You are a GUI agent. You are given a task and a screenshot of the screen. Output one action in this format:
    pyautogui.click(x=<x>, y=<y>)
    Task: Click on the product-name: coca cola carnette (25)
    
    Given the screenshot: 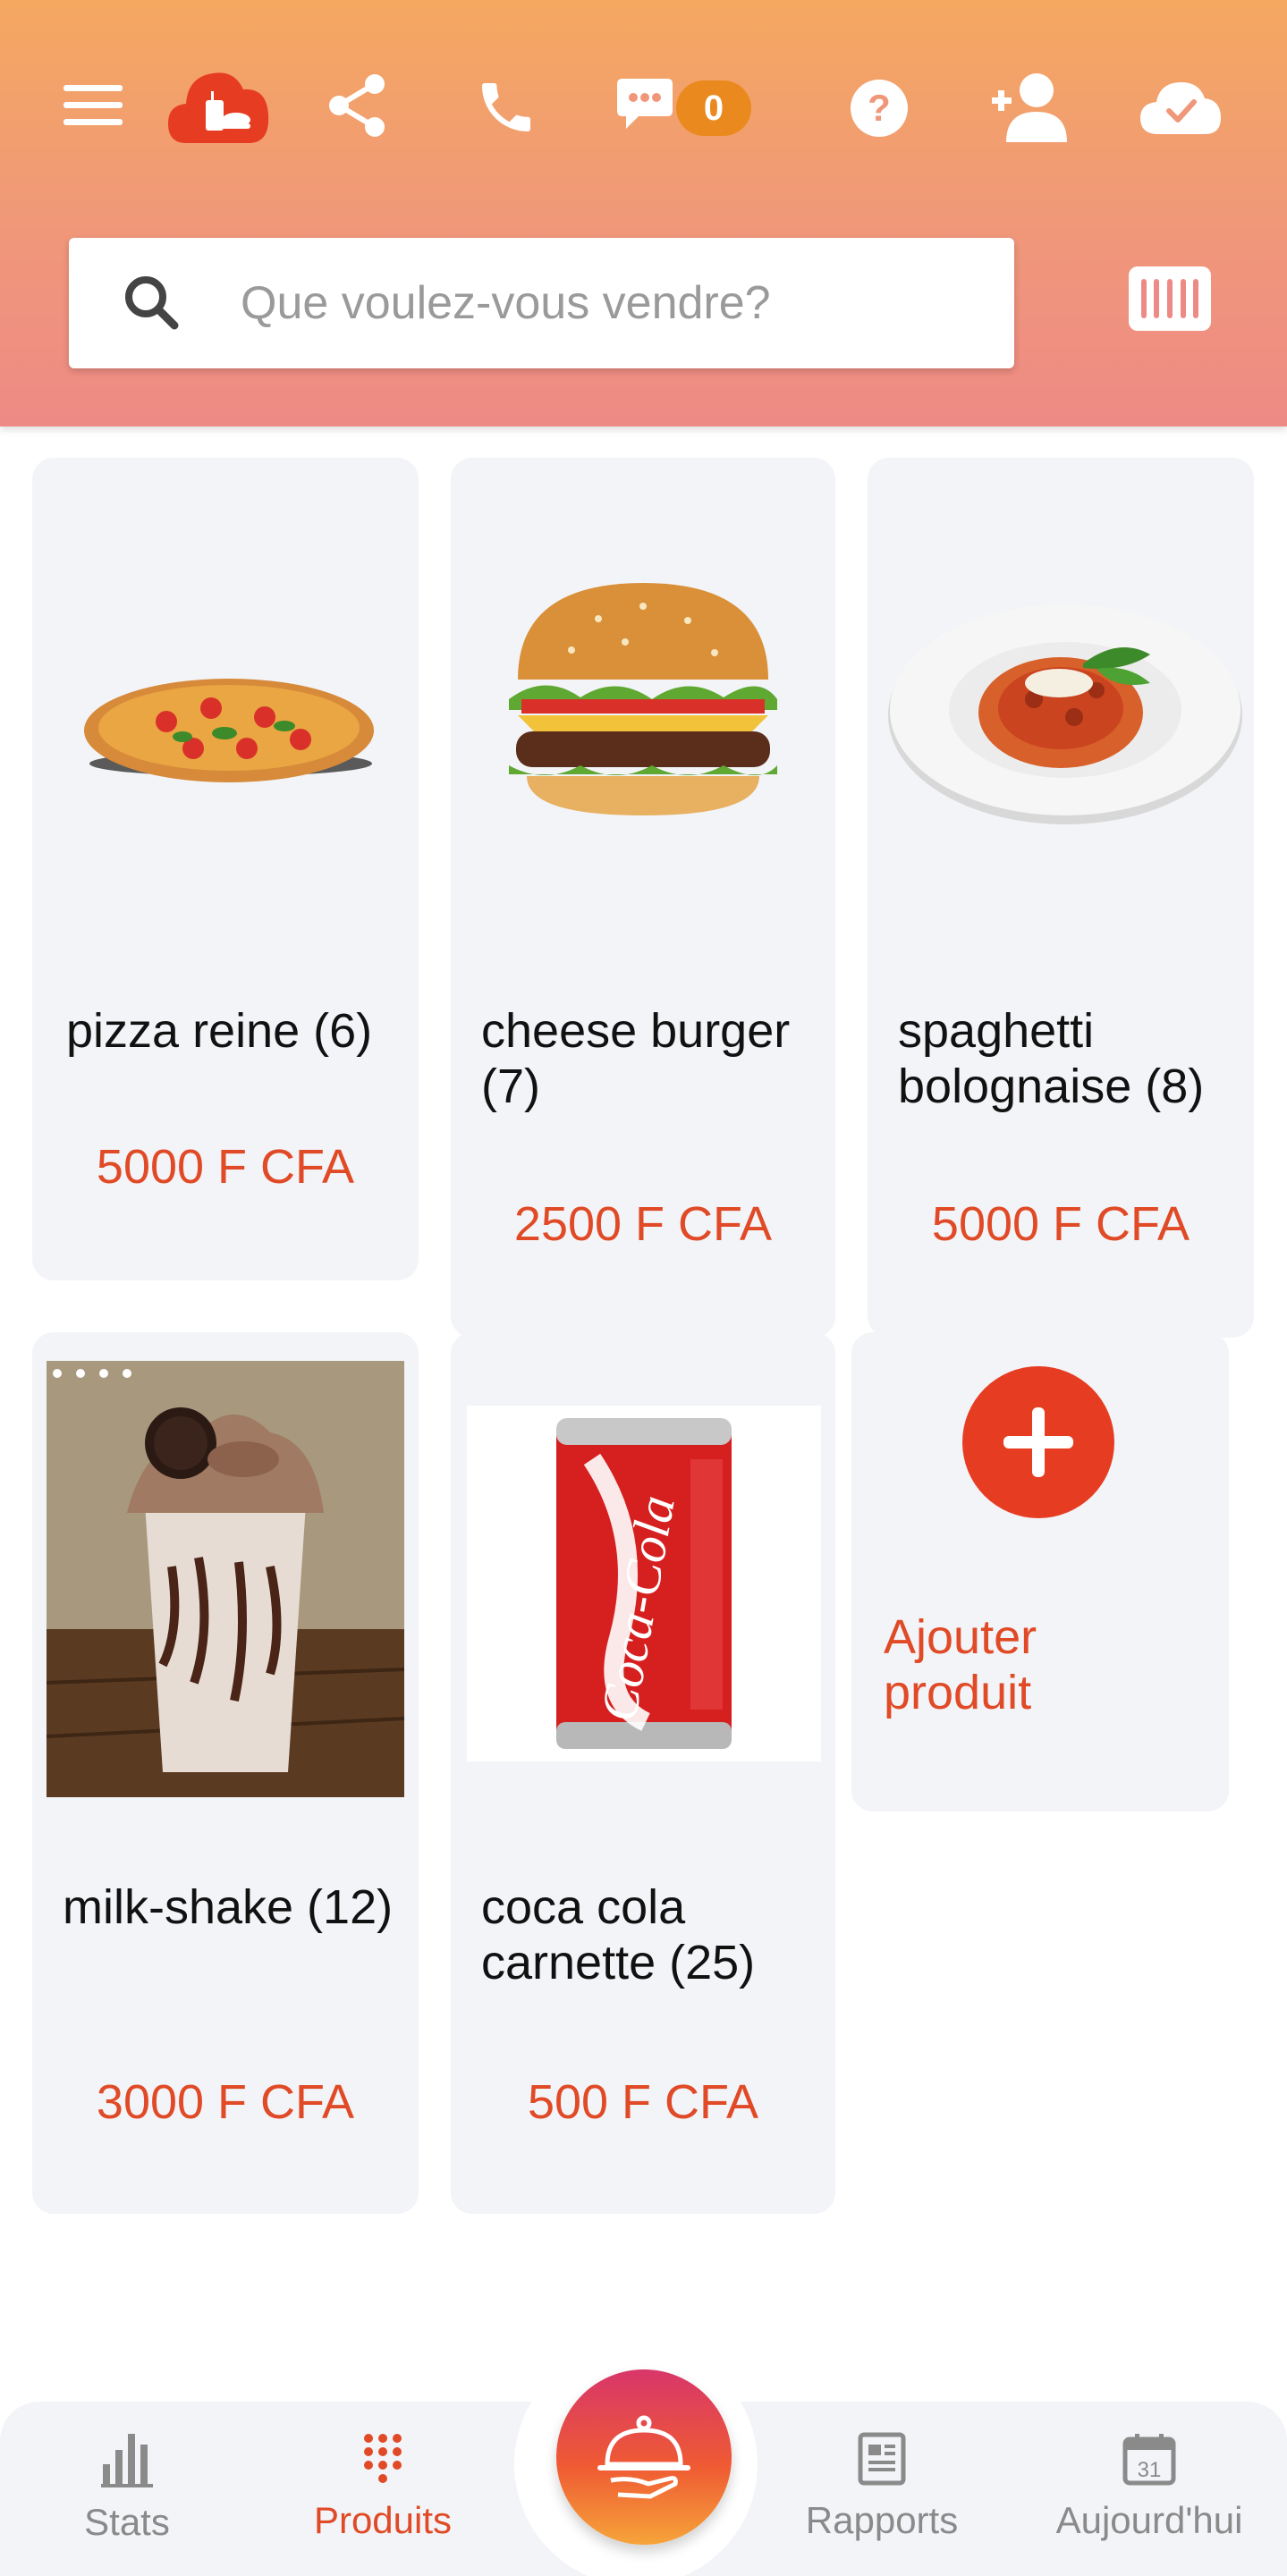 What is the action you would take?
    pyautogui.click(x=618, y=1934)
    